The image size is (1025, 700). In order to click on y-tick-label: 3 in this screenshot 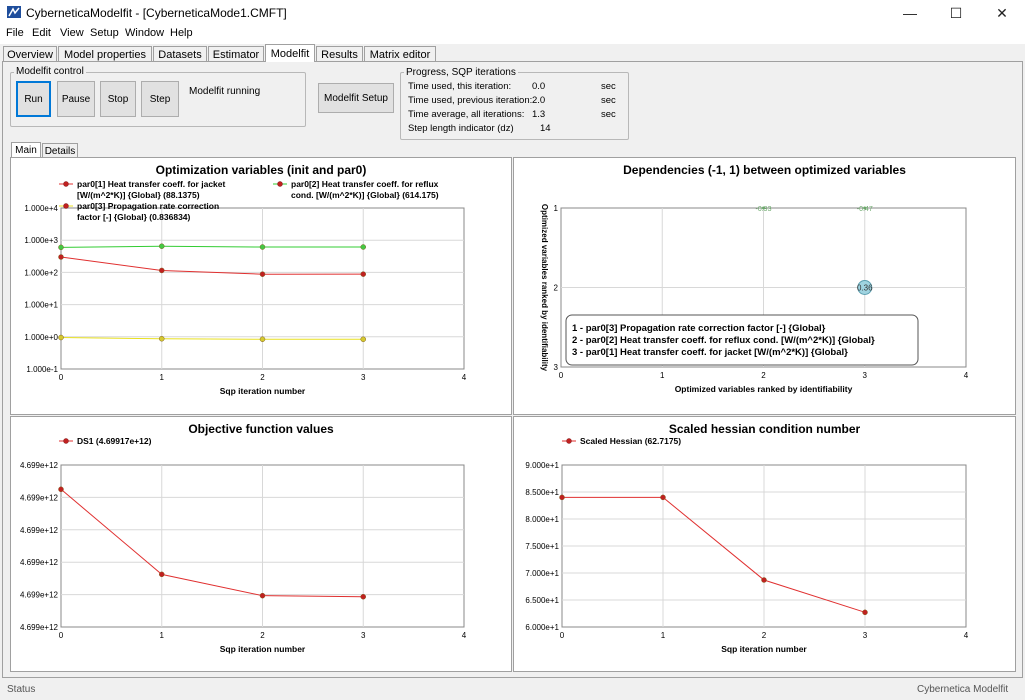, I will do `click(556, 367)`.